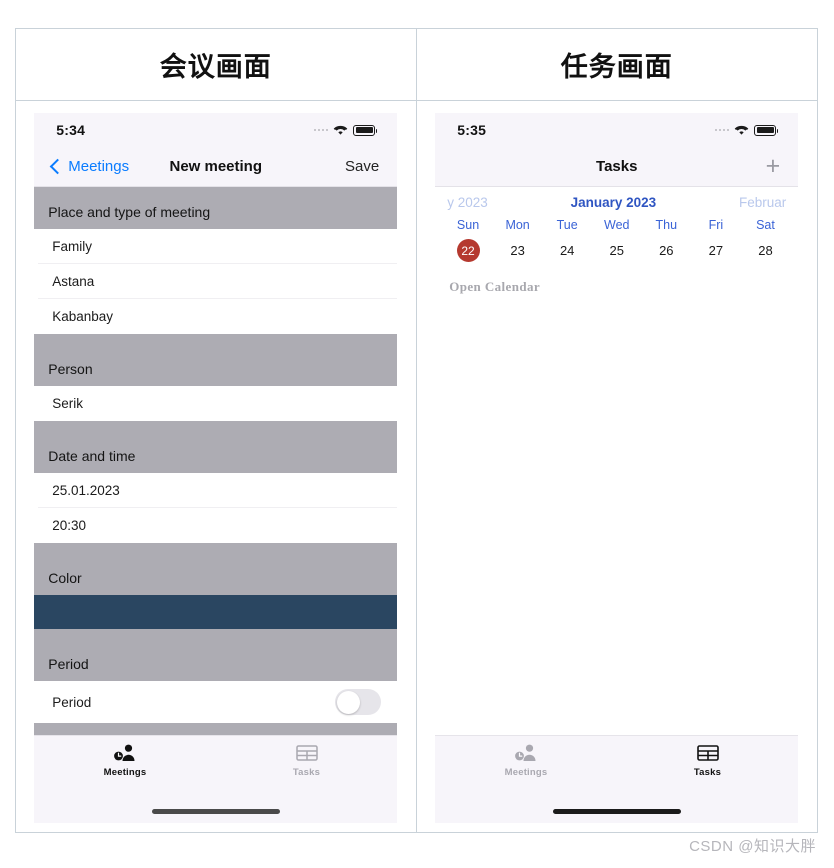 The width and height of the screenshot is (834, 868). I want to click on calendar-month-row: y 2023 January 2023 Februar, so click(616, 202).